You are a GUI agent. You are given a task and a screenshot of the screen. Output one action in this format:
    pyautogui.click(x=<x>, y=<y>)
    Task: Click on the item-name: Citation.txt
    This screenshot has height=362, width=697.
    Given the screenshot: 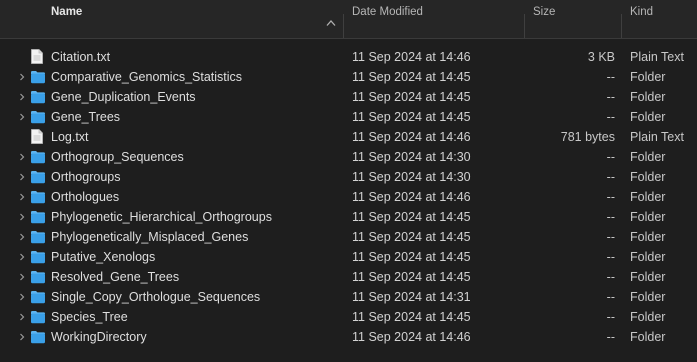 What is the action you would take?
    pyautogui.click(x=81, y=57)
    